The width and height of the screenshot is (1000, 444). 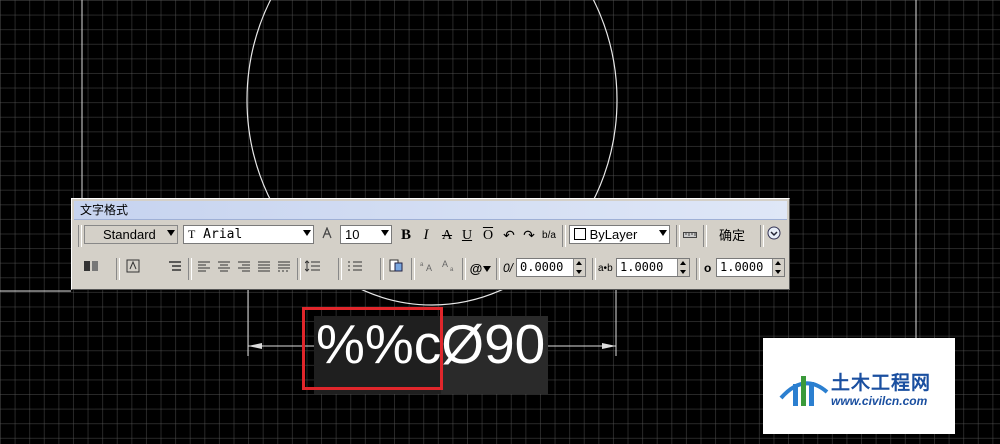 I want to click on toolbar-title: 文字格式, so click(x=430, y=210).